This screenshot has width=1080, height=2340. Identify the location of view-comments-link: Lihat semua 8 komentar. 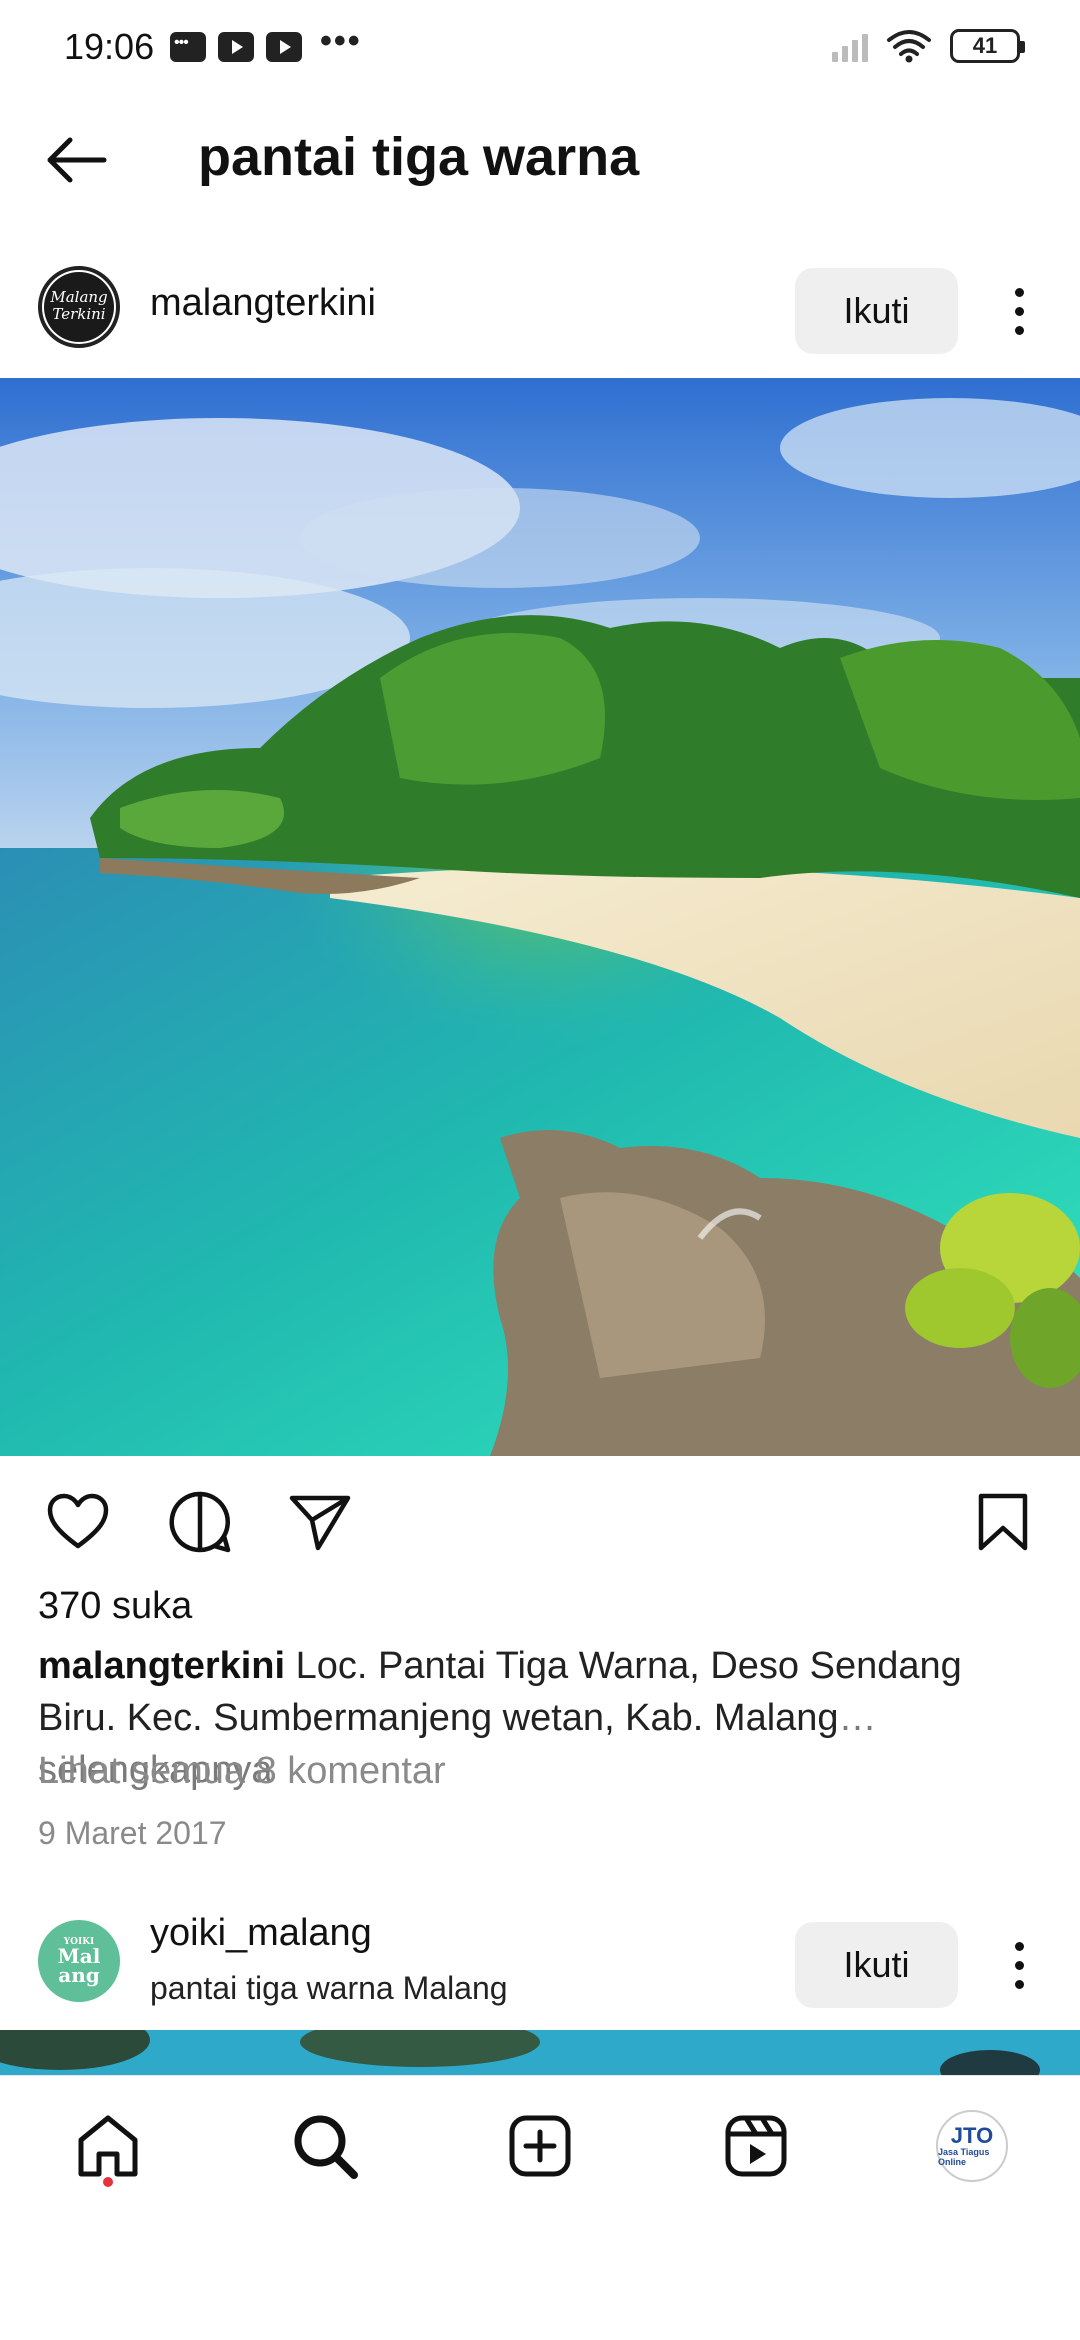
(242, 1771).